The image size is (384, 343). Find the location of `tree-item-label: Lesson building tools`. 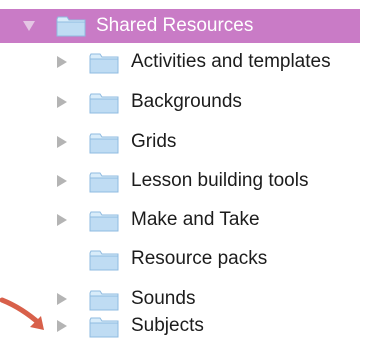

tree-item-label: Lesson building tools is located at coordinates (220, 180).